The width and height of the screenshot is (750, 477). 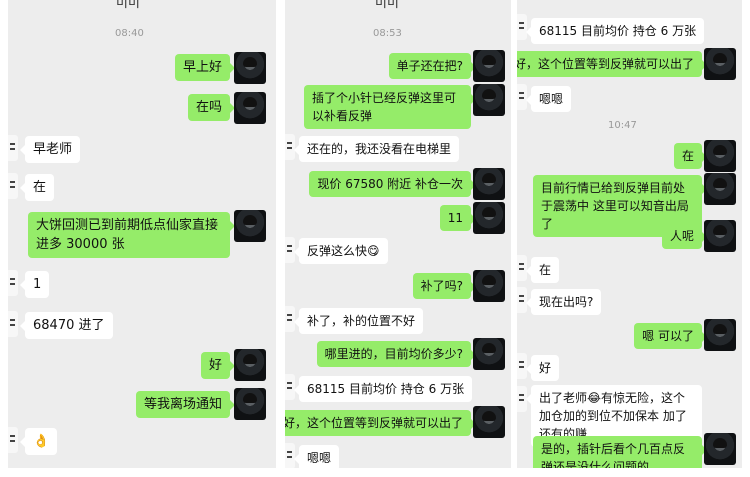 I want to click on message-bubble-mine: 插了个小针已经反弹这里可以补看反弹, so click(x=390, y=107).